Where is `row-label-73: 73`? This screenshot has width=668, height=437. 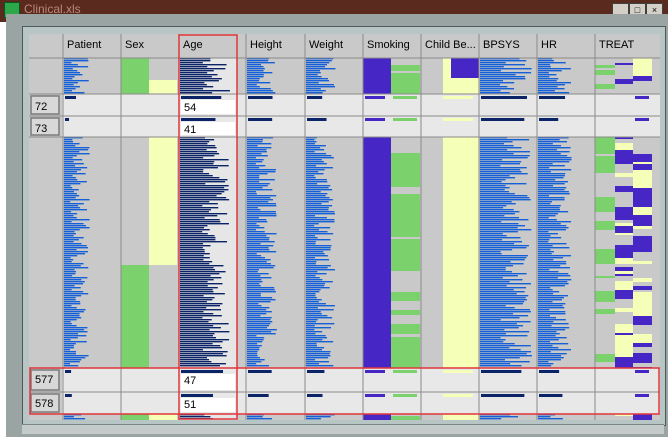 row-label-73: 73 is located at coordinates (41, 129).